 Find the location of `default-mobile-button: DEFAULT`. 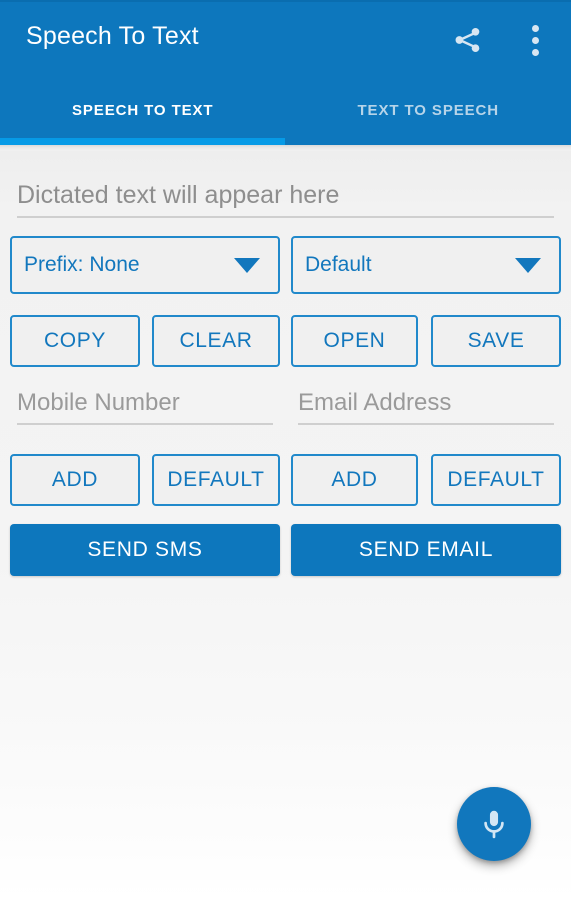

default-mobile-button: DEFAULT is located at coordinates (216, 480).